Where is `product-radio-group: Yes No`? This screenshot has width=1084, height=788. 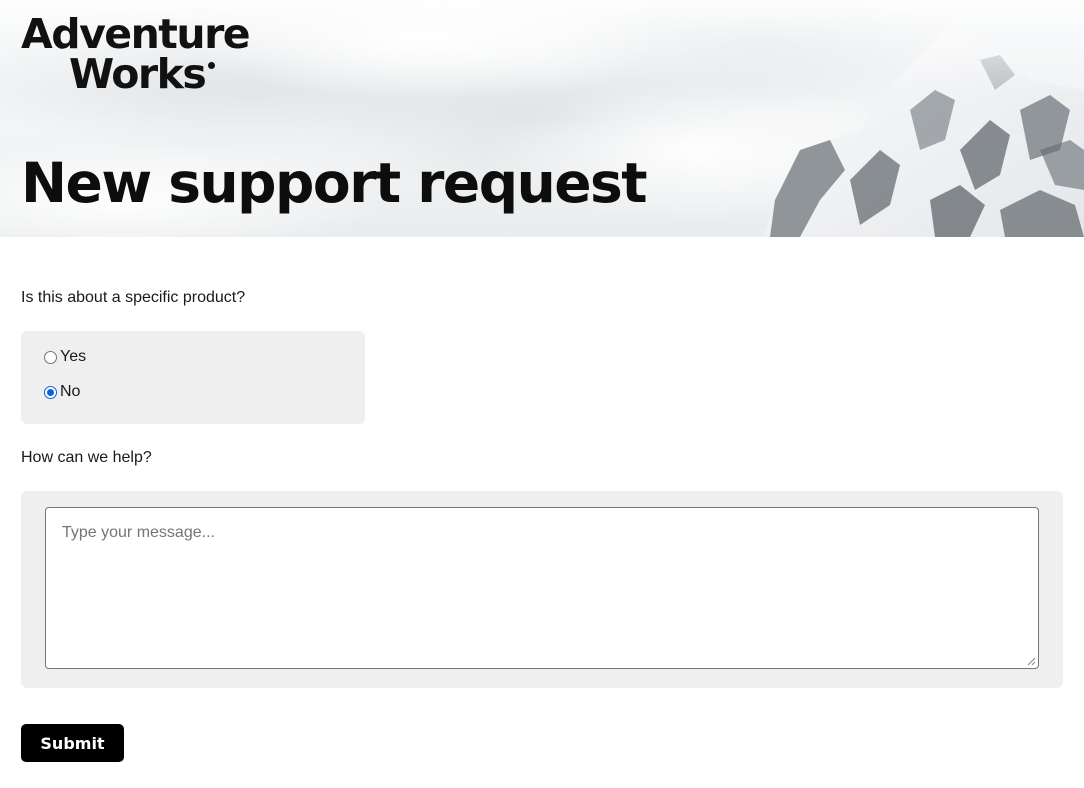 product-radio-group: Yes No is located at coordinates (193, 377).